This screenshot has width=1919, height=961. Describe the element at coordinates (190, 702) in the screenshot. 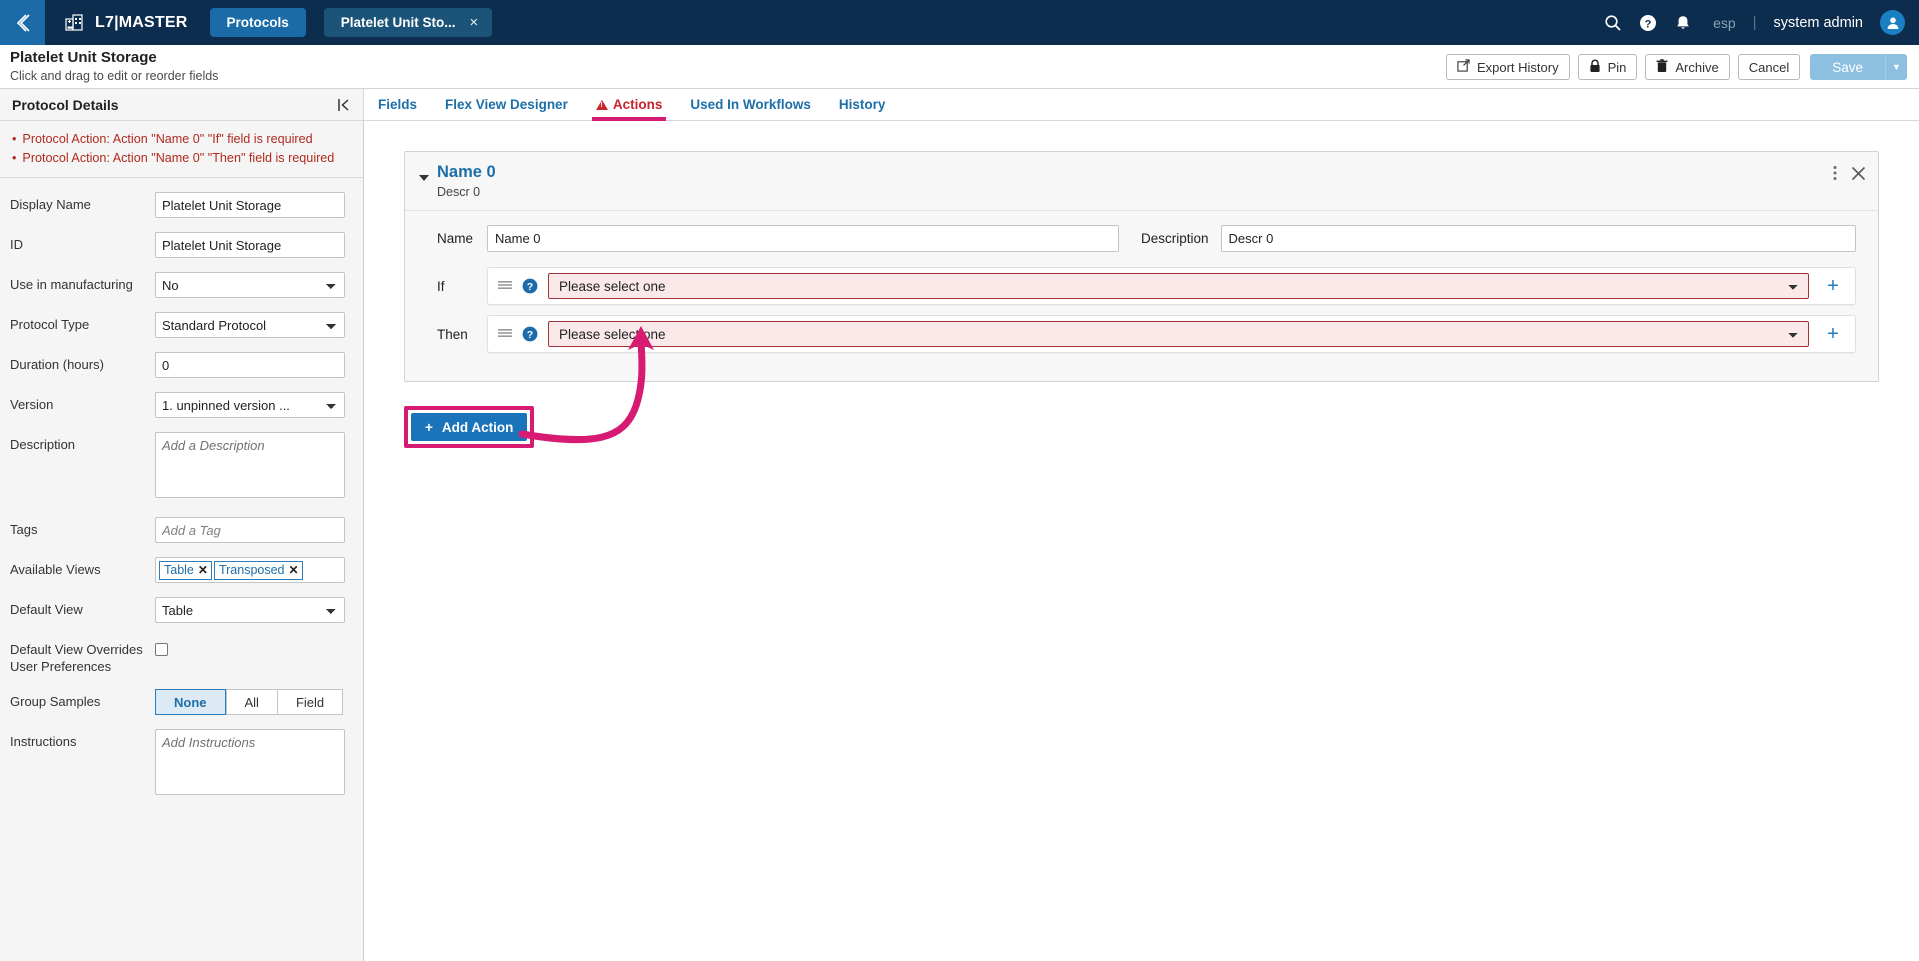

I see `group-samples-option-none: None` at that location.